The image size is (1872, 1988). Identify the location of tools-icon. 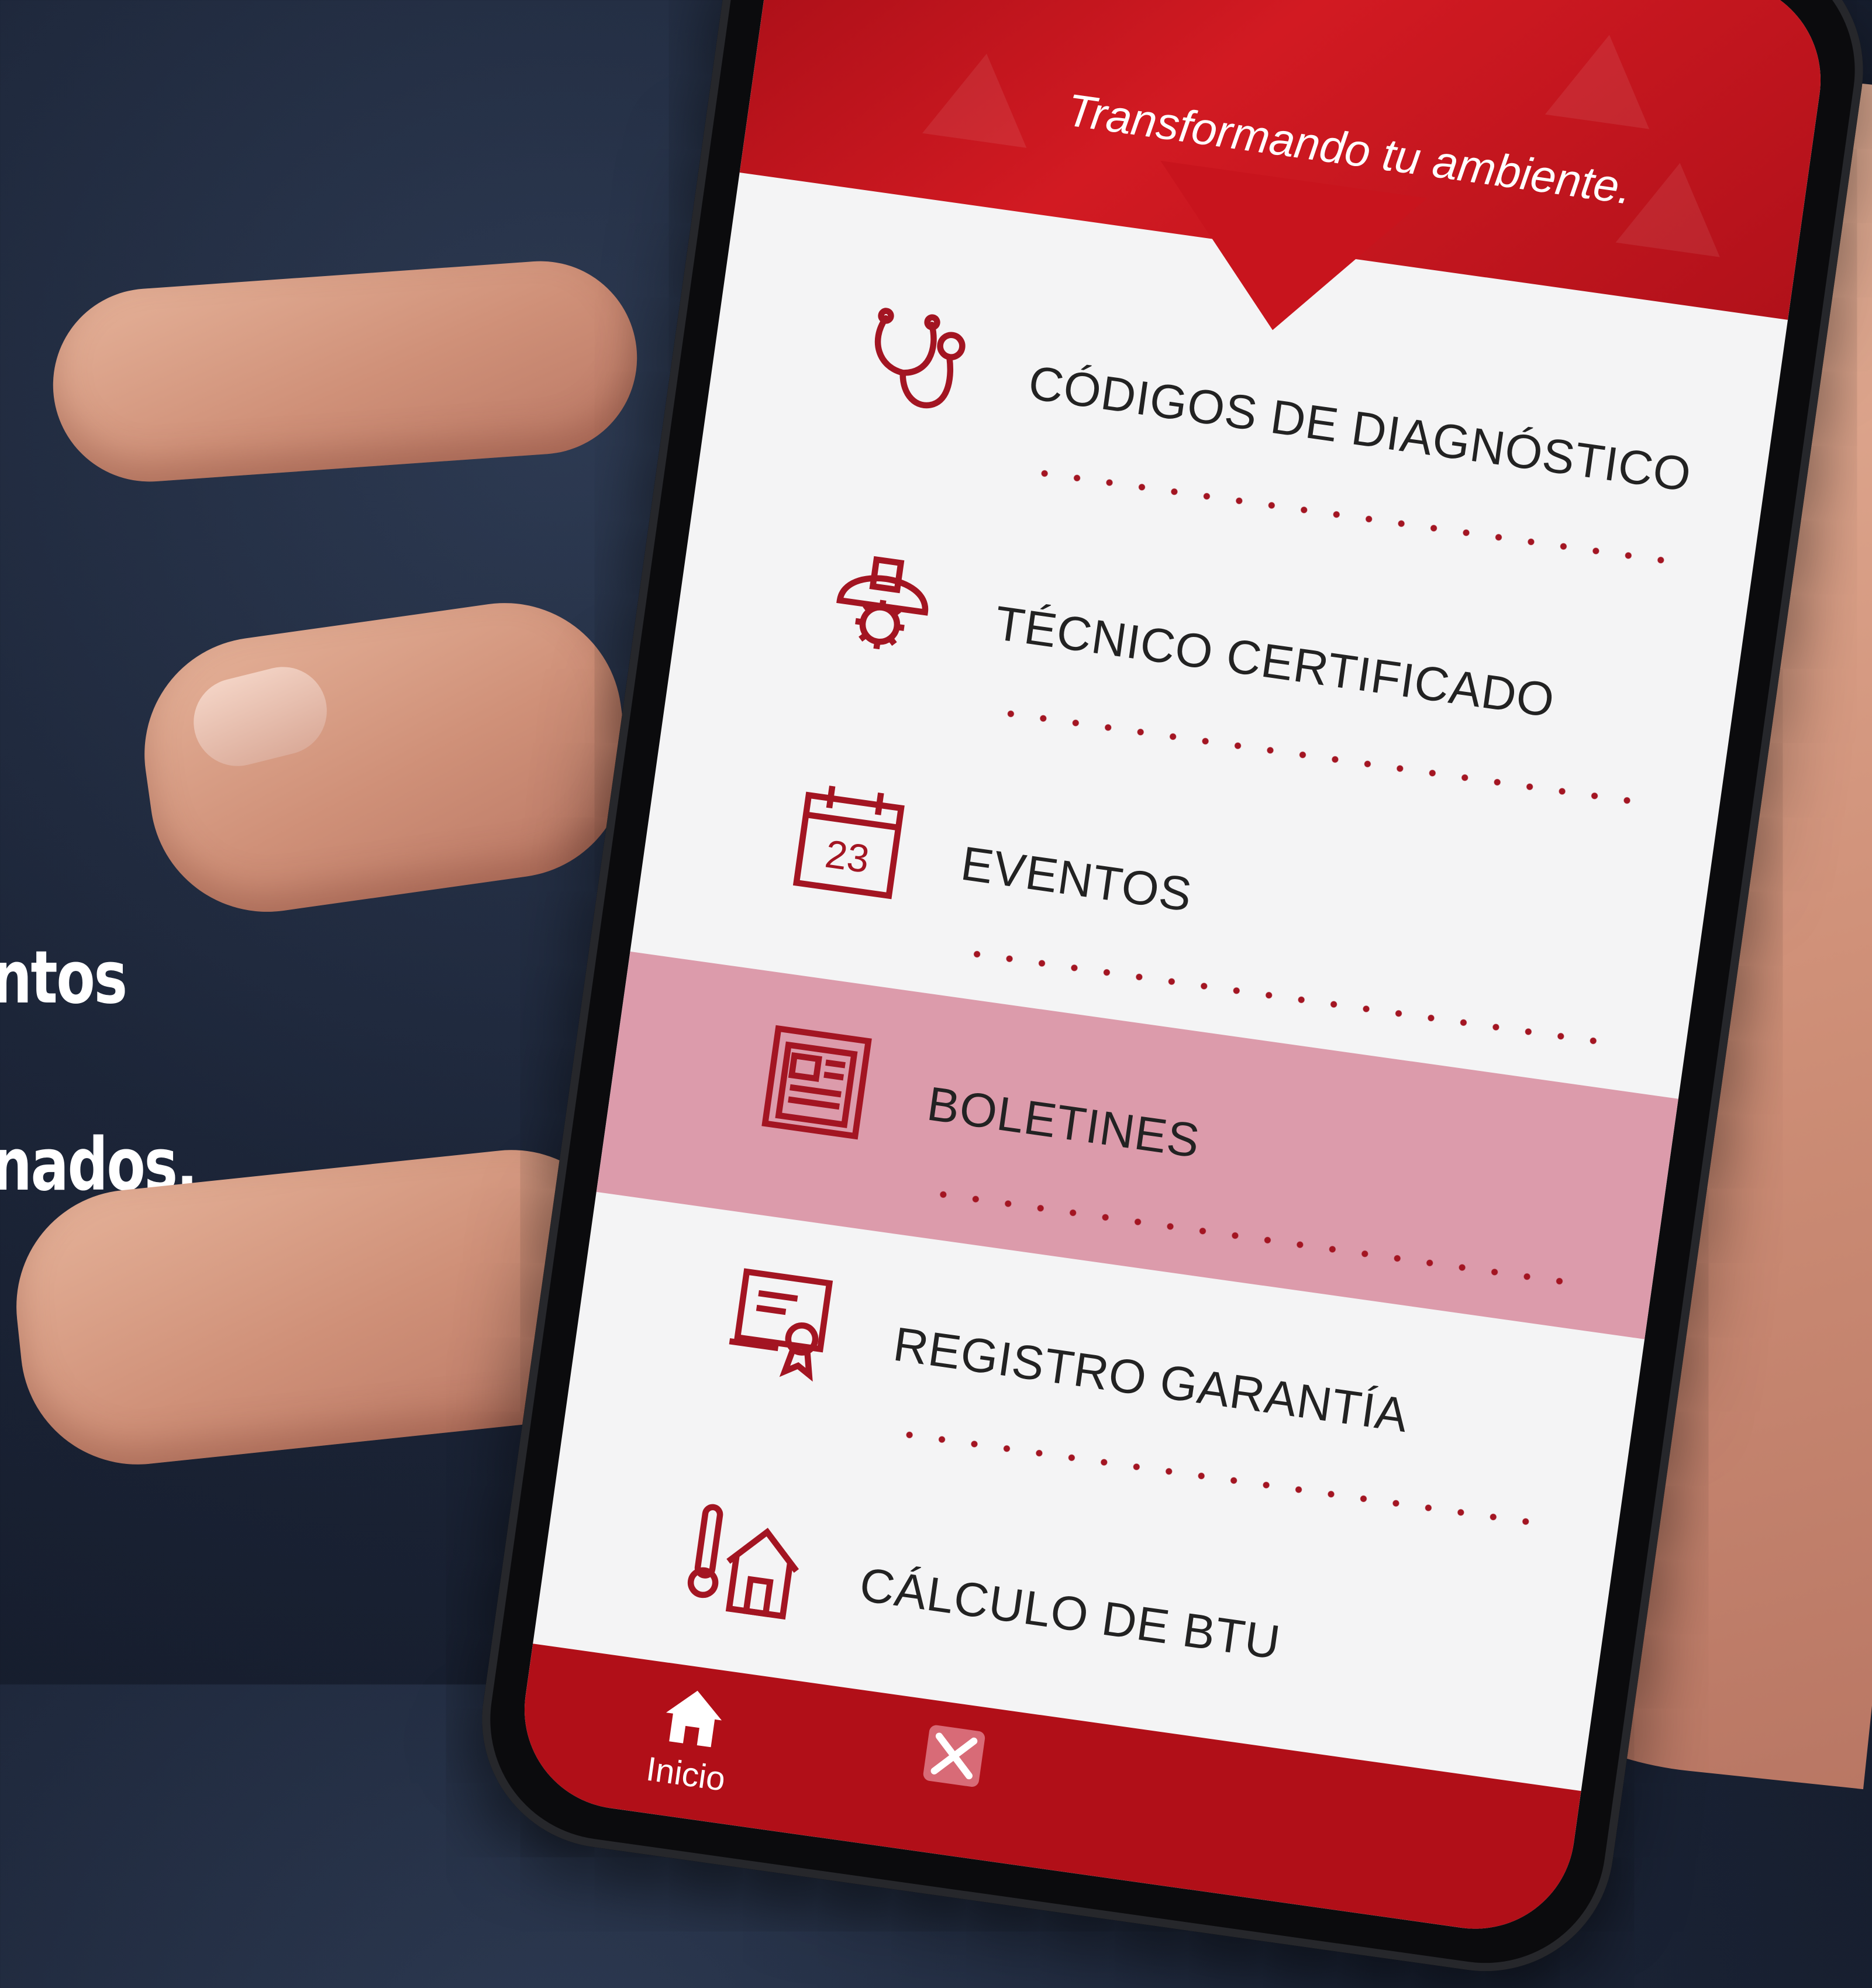
(954, 1756).